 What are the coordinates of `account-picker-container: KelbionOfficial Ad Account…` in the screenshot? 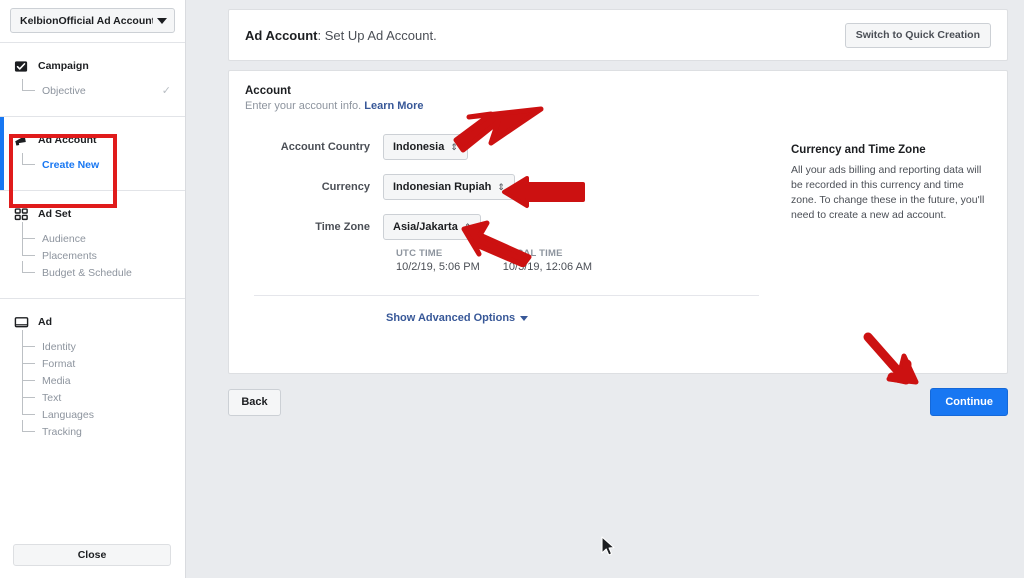 It's located at (92, 21).